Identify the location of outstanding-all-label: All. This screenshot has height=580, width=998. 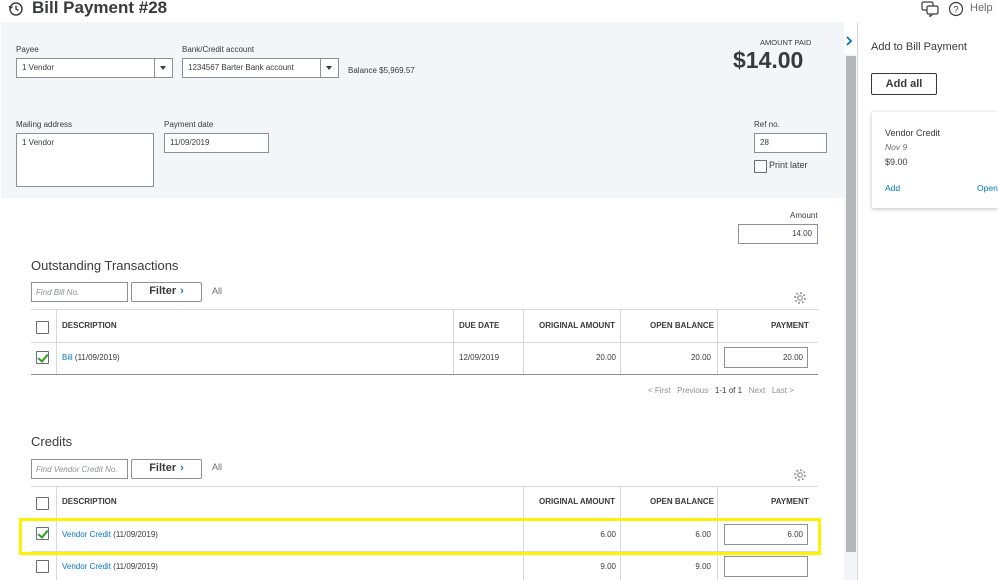
(217, 291).